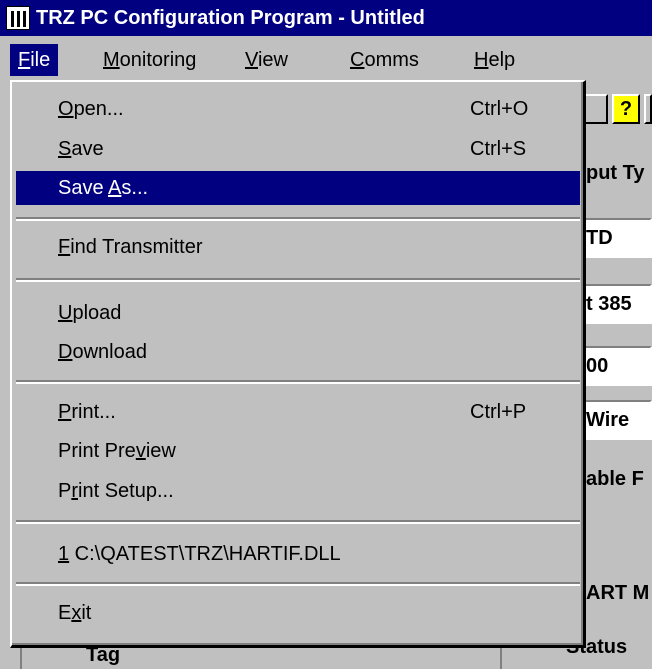 The width and height of the screenshot is (652, 669). Describe the element at coordinates (298, 109) in the screenshot. I see `menu-item-open: Open... Ctrl+O` at that location.